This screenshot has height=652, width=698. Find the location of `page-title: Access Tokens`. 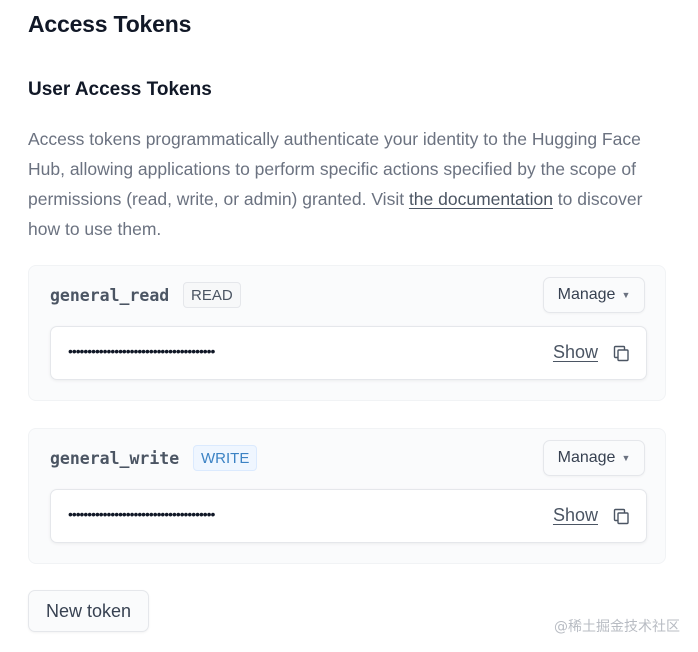

page-title: Access Tokens is located at coordinates (110, 24).